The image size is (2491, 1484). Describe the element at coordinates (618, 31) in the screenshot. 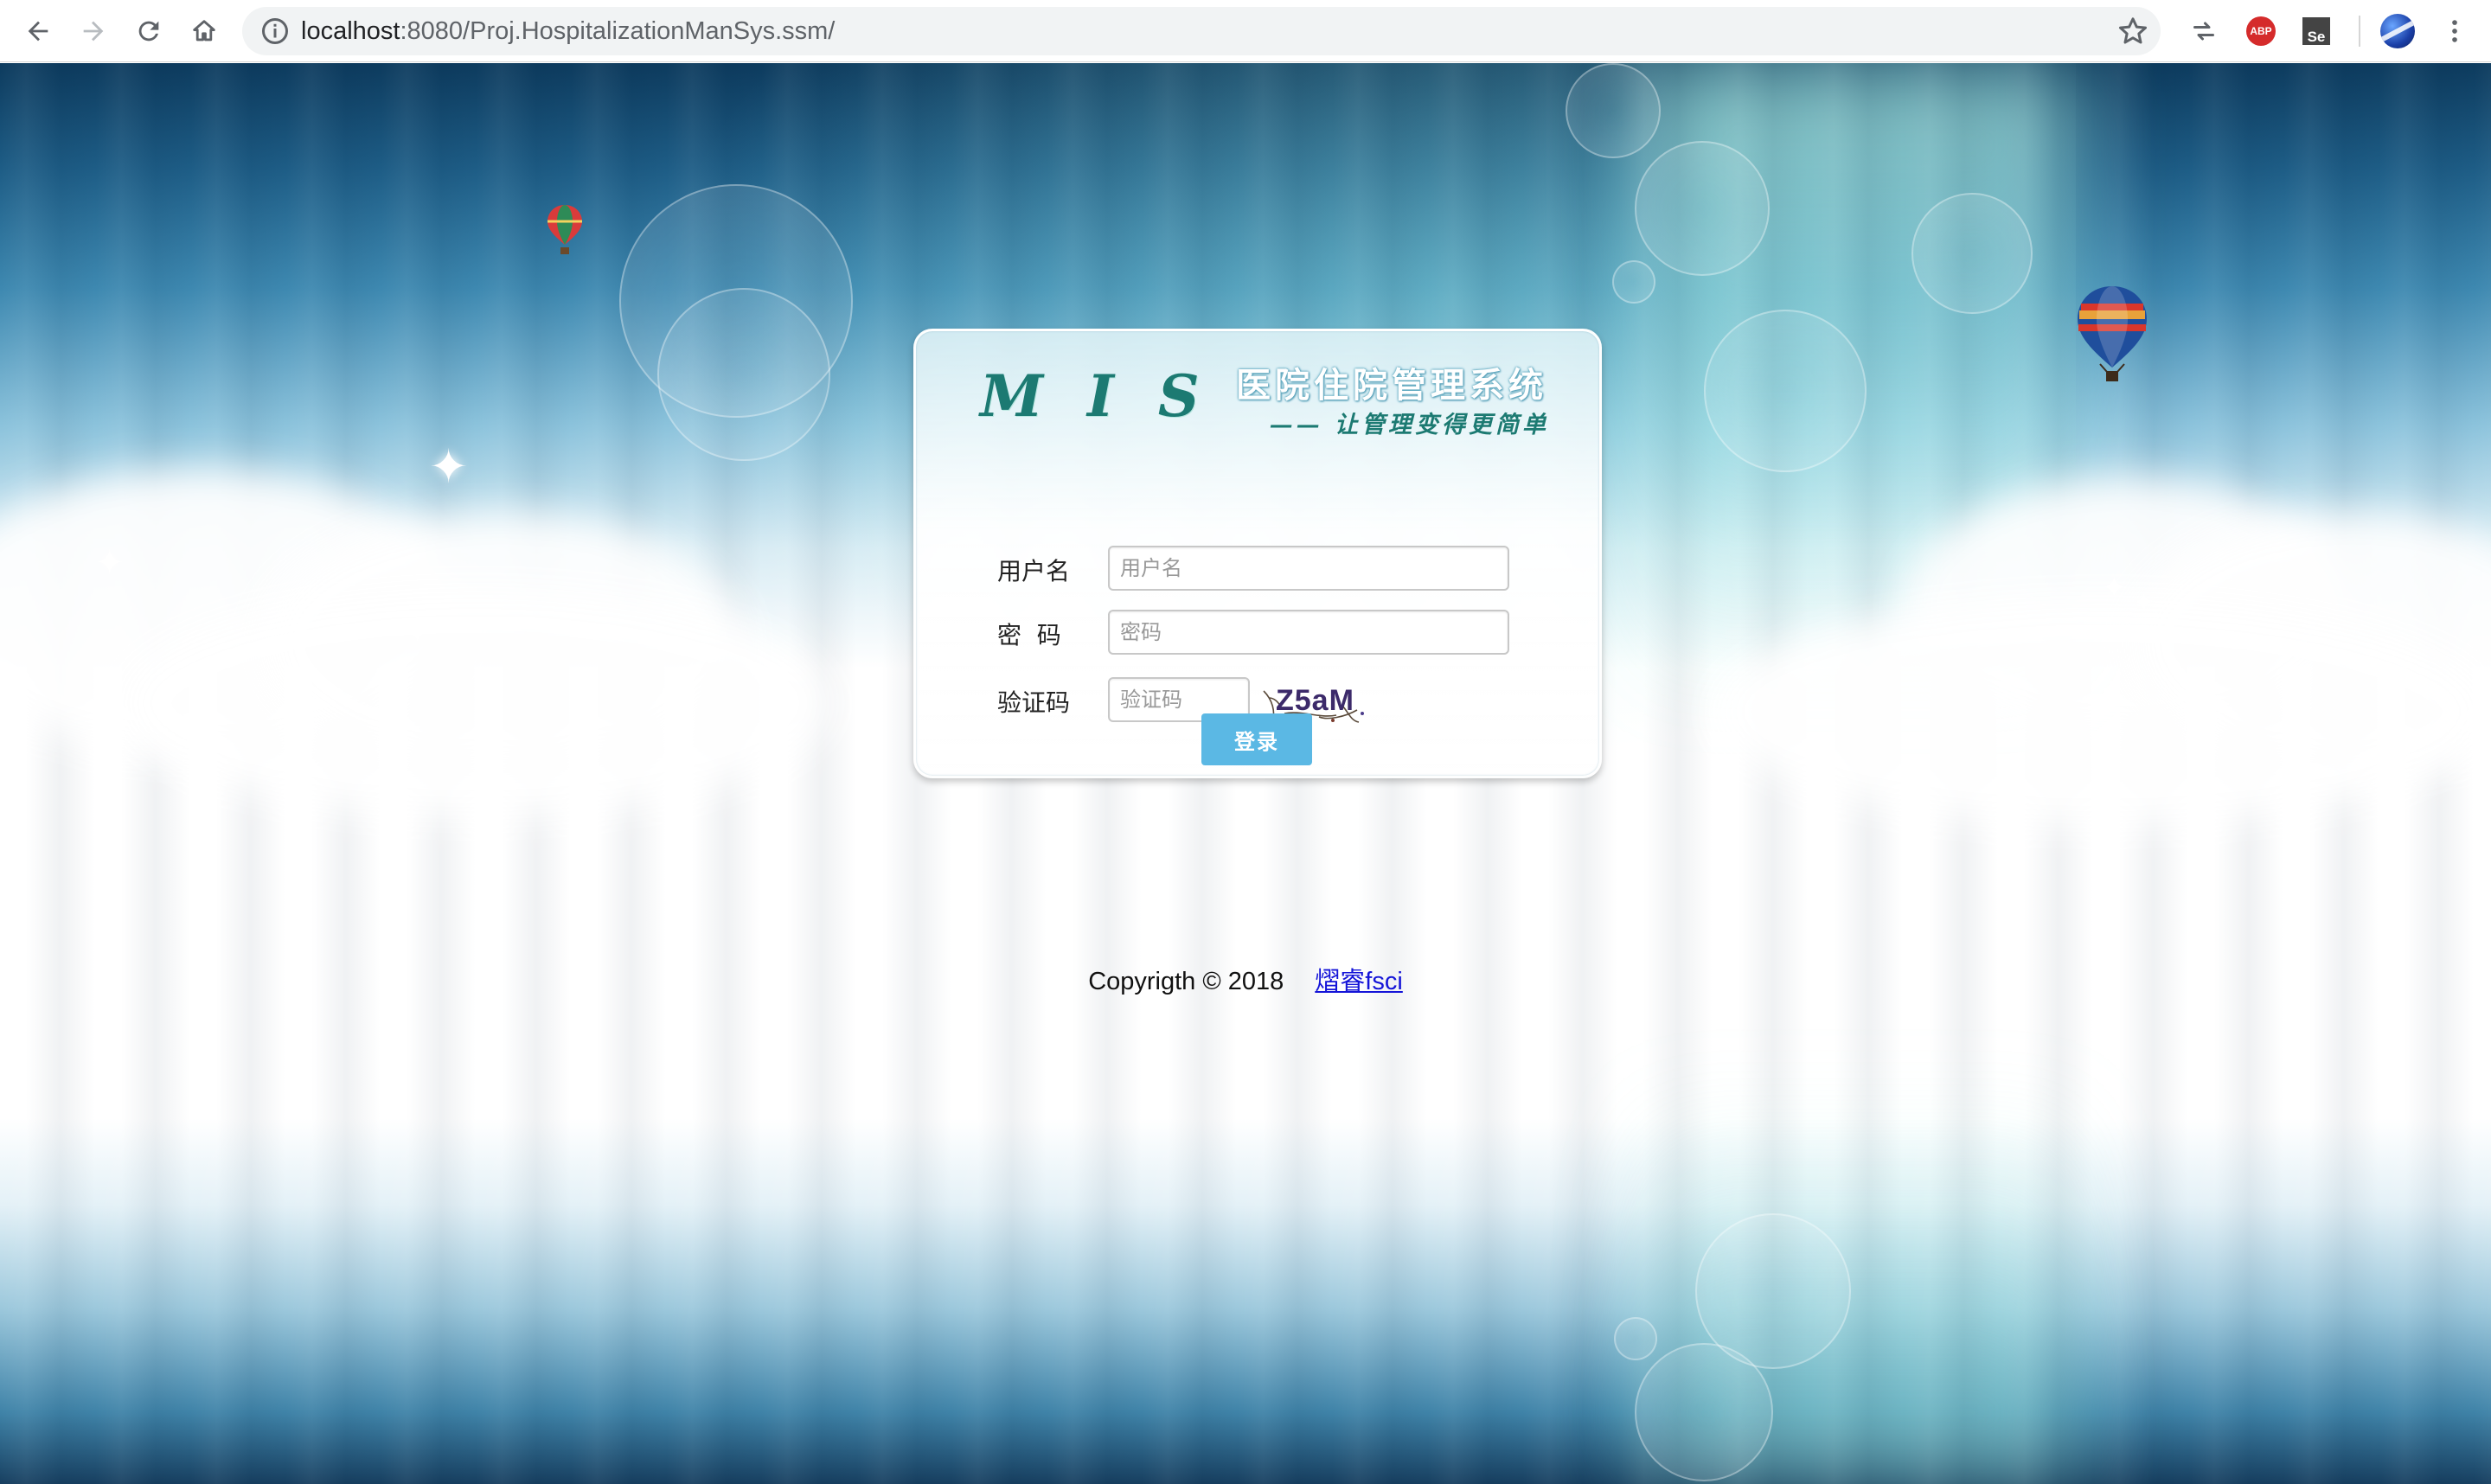

I see `url-path: :8080/Proj.HospitalizationManSys.ssm/` at that location.